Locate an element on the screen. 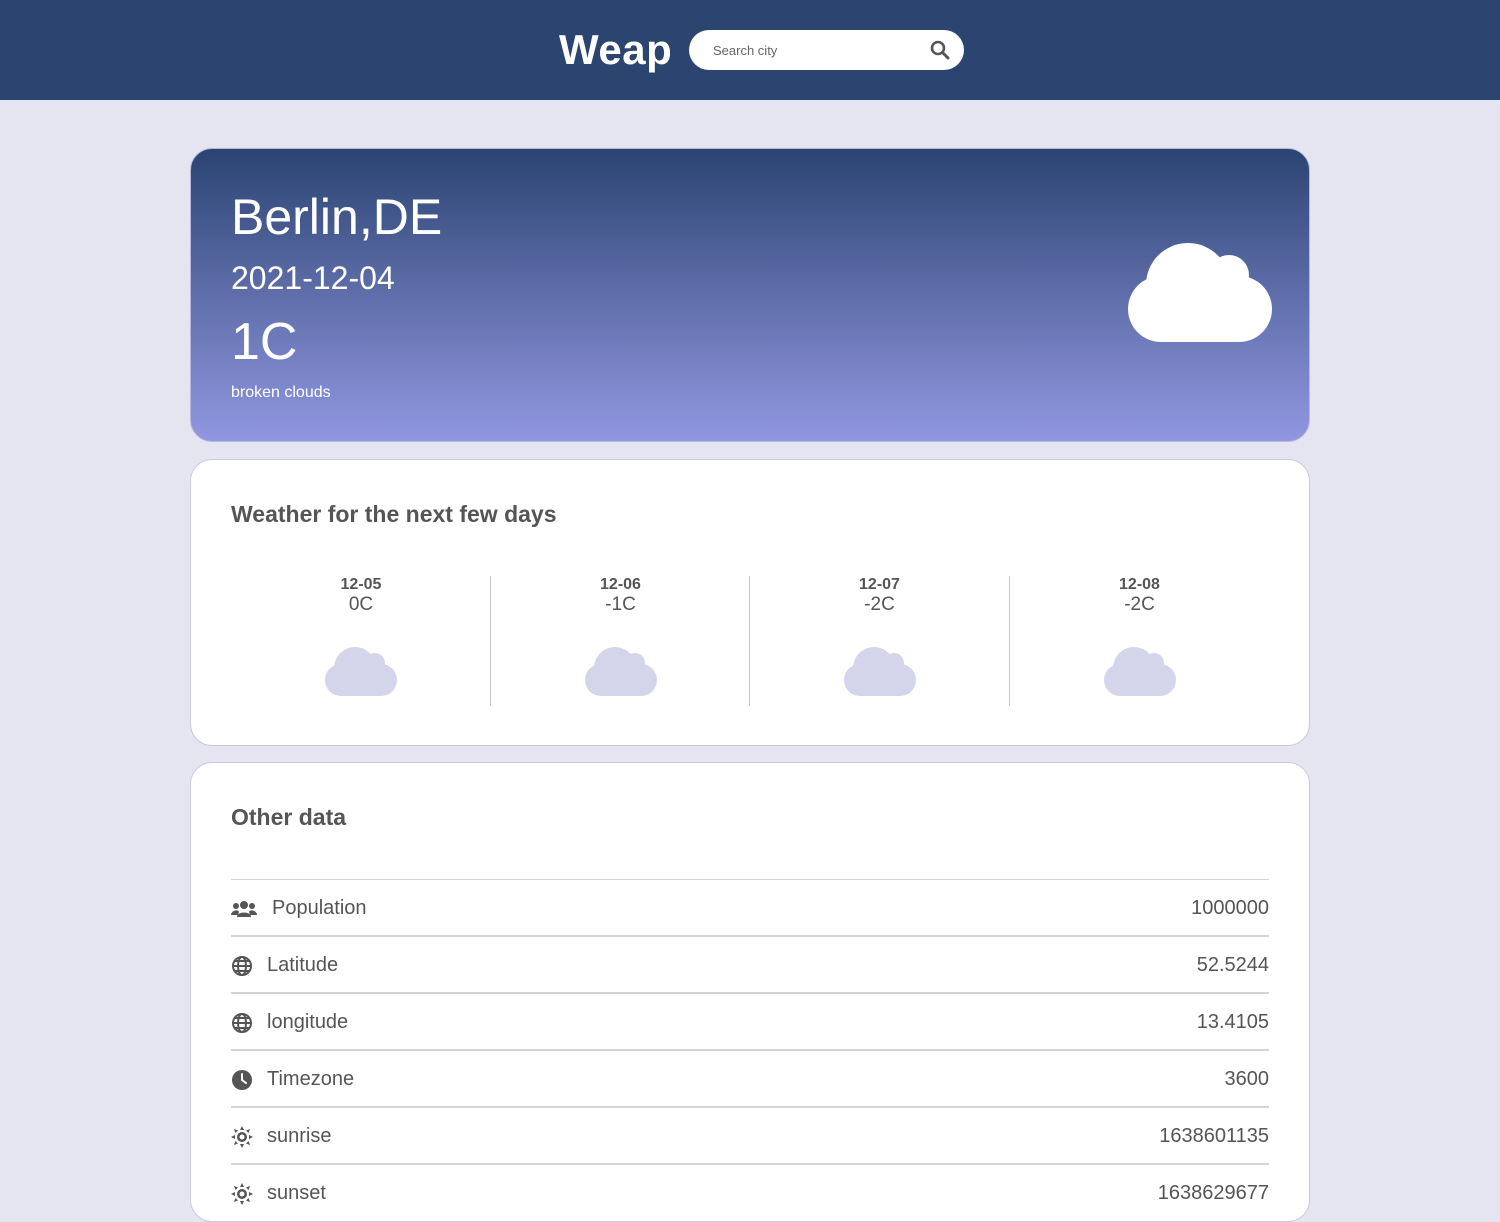  data-row-sunset: sunset 1638629677 is located at coordinates (750, 1191).